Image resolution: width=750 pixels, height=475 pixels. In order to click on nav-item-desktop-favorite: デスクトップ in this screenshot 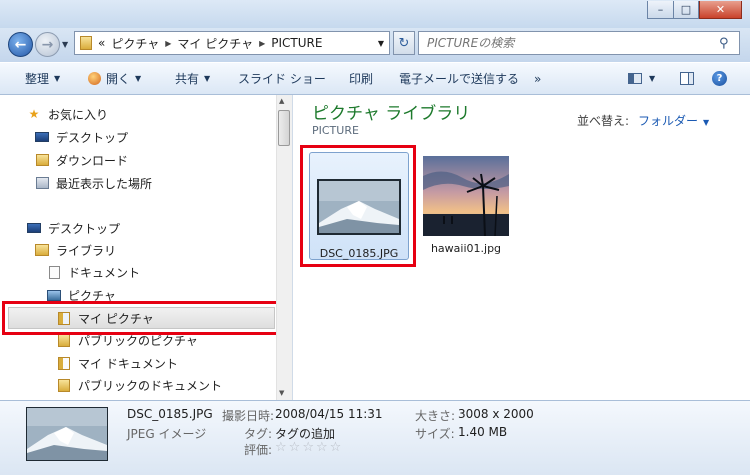, I will do `click(81, 137)`.